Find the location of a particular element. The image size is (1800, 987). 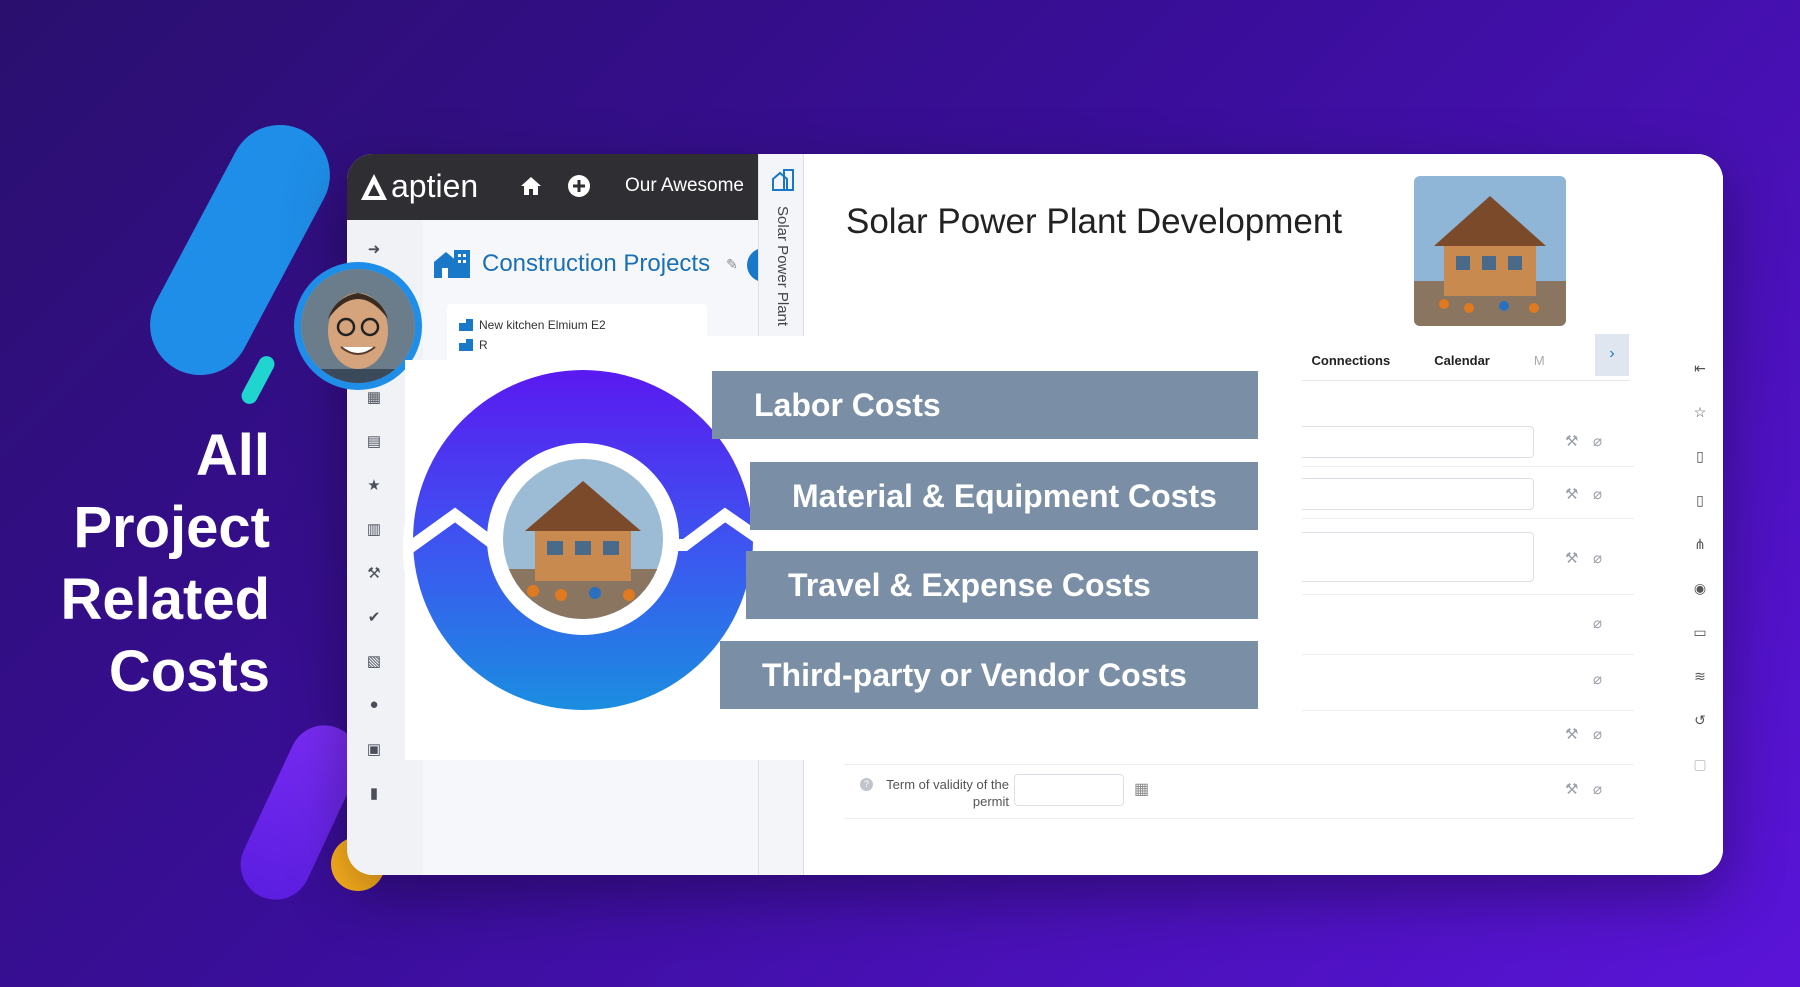

collapse-left-icon: ⇤ is located at coordinates (1700, 369).